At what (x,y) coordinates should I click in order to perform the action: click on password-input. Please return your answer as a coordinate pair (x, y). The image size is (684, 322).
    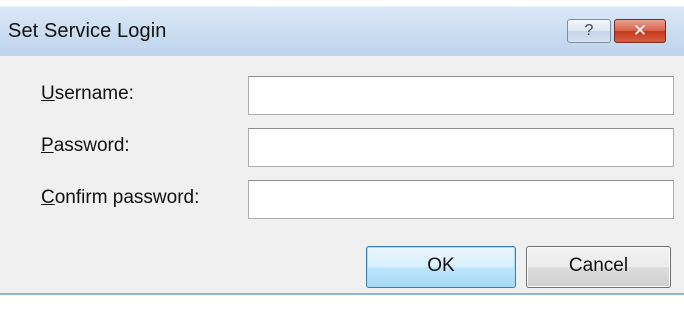
    Looking at the image, I should click on (461, 147).